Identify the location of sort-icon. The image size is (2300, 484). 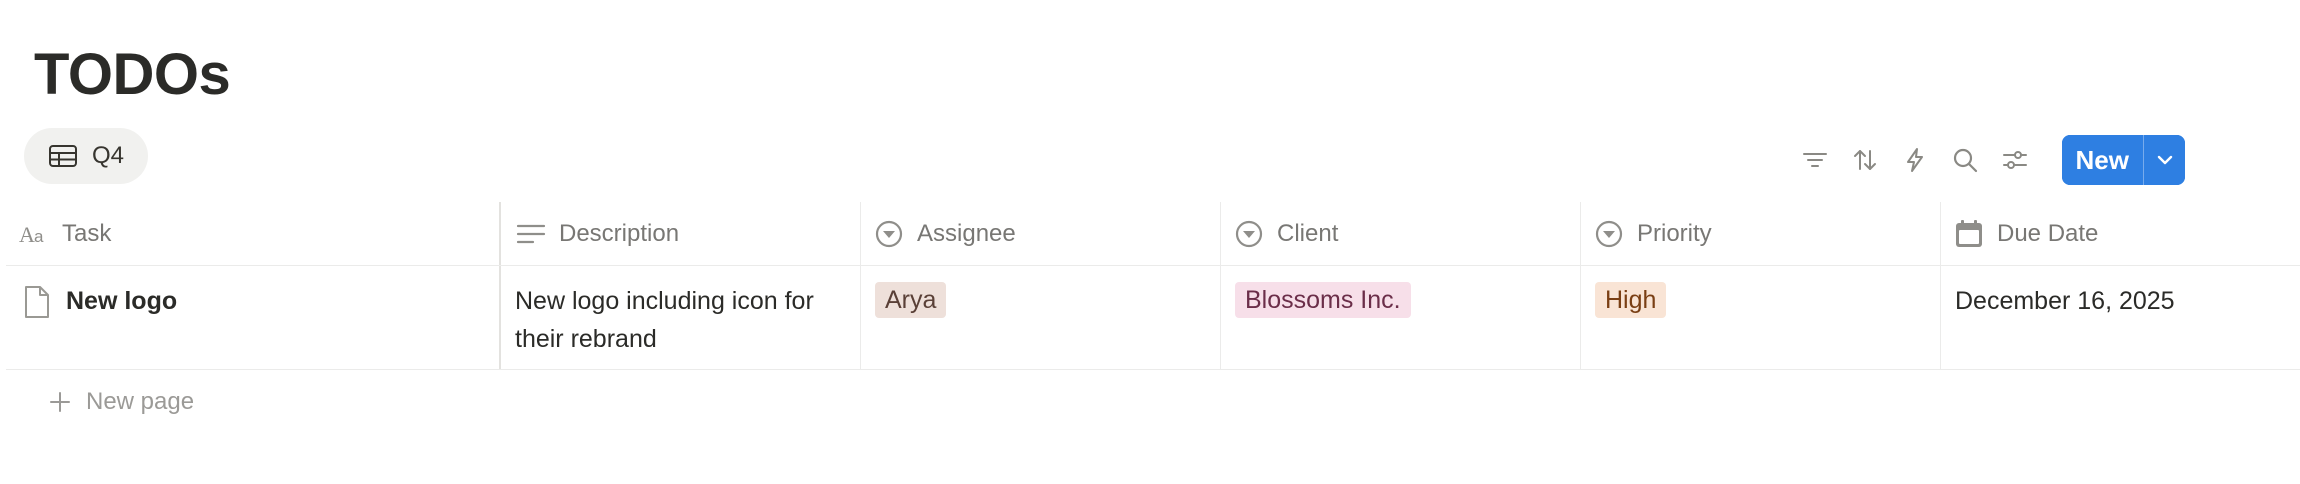
(1865, 160).